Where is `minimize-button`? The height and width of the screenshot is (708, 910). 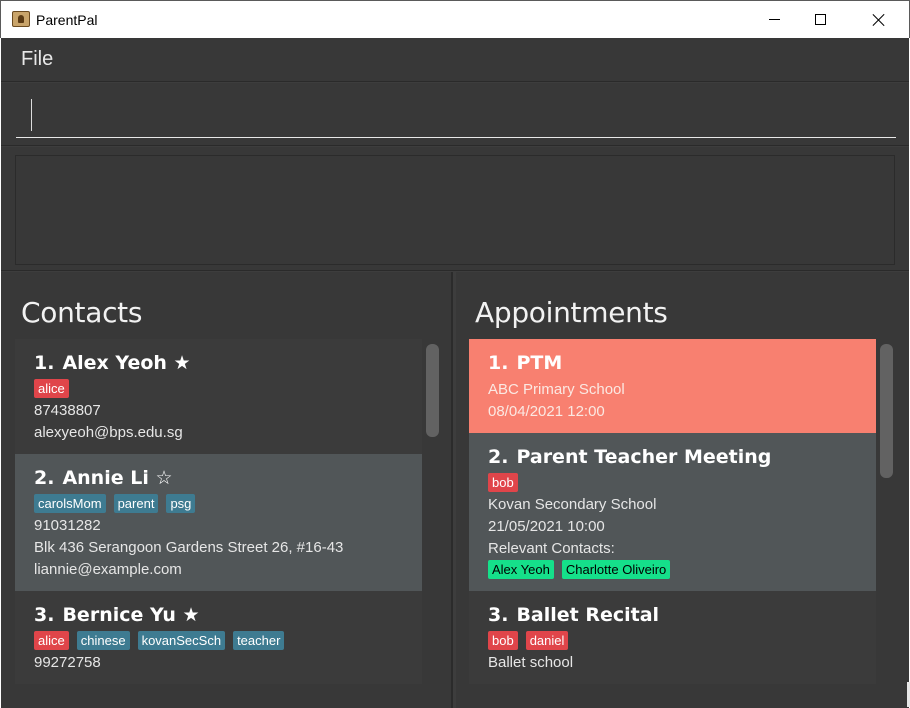
minimize-button is located at coordinates (774, 19).